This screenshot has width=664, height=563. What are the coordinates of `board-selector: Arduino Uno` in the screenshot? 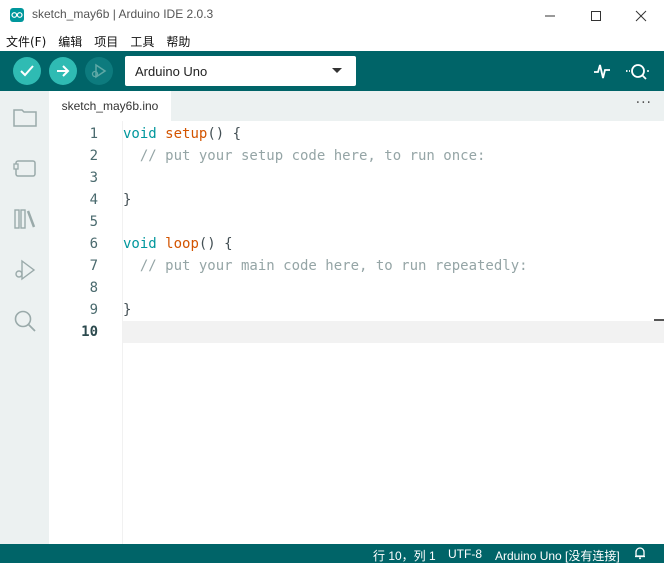 It's located at (240, 71).